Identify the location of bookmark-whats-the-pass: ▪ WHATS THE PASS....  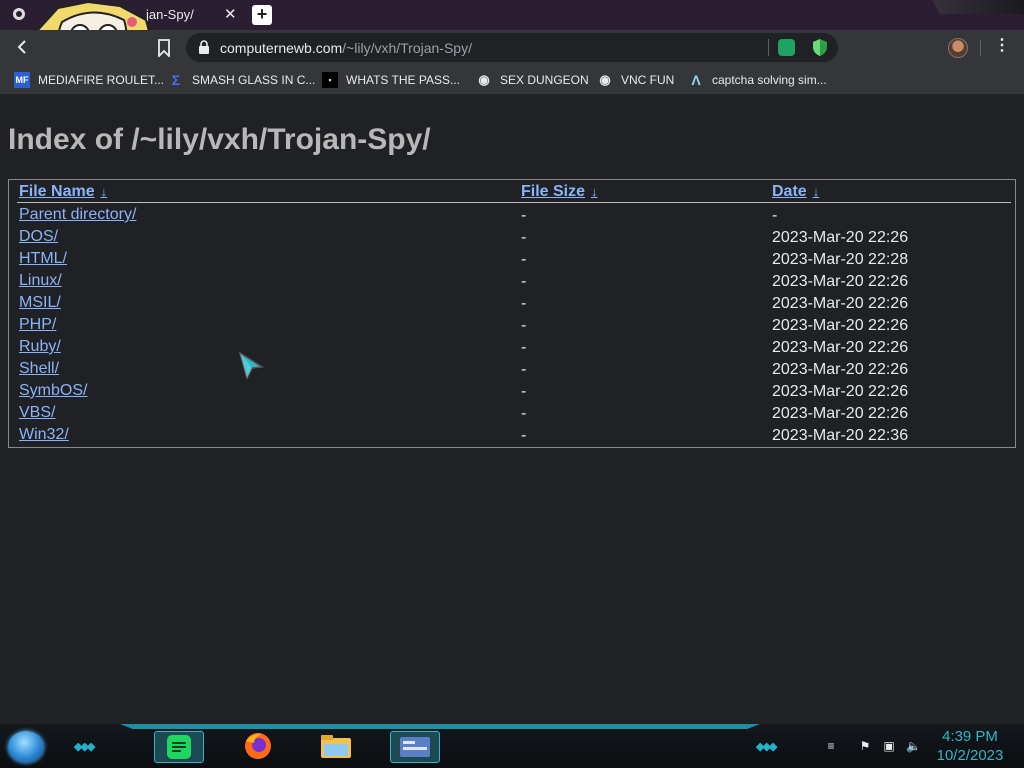
(391, 80).